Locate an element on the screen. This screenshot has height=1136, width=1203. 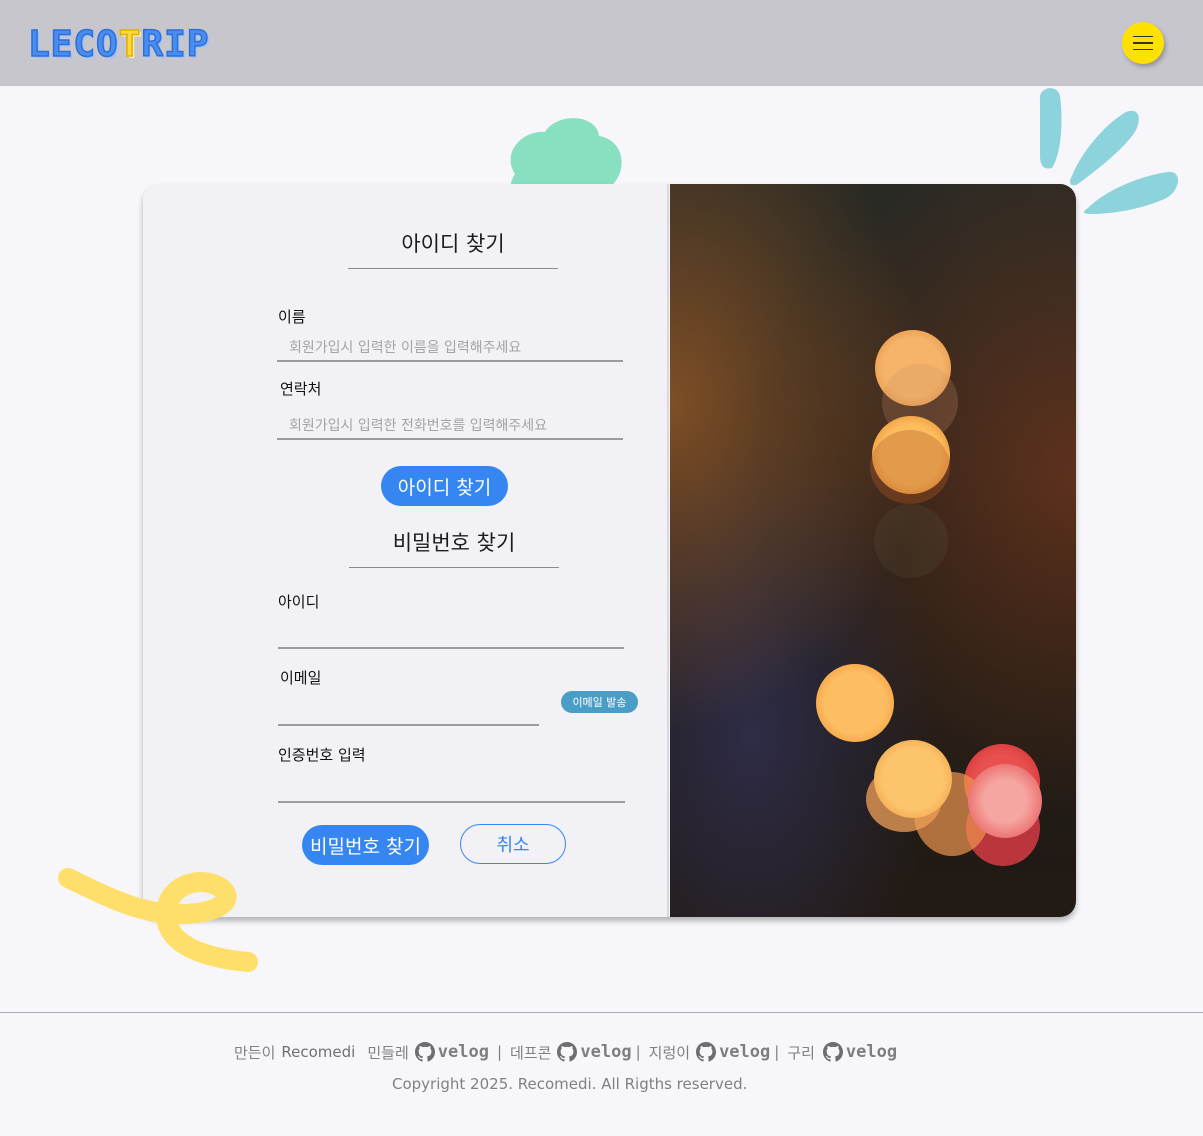
email-label: 이메일 is located at coordinates (301, 678).